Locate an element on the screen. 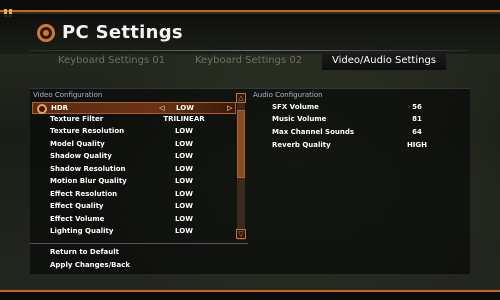 This screenshot has height=300, width=500. row-label: Effect Quality is located at coordinates (77, 206).